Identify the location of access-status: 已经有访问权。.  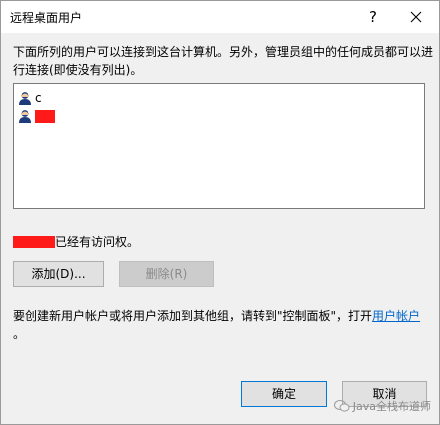
(76, 241).